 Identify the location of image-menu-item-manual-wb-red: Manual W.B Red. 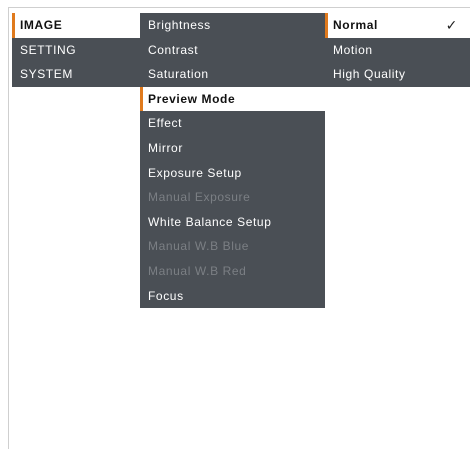
(232, 271).